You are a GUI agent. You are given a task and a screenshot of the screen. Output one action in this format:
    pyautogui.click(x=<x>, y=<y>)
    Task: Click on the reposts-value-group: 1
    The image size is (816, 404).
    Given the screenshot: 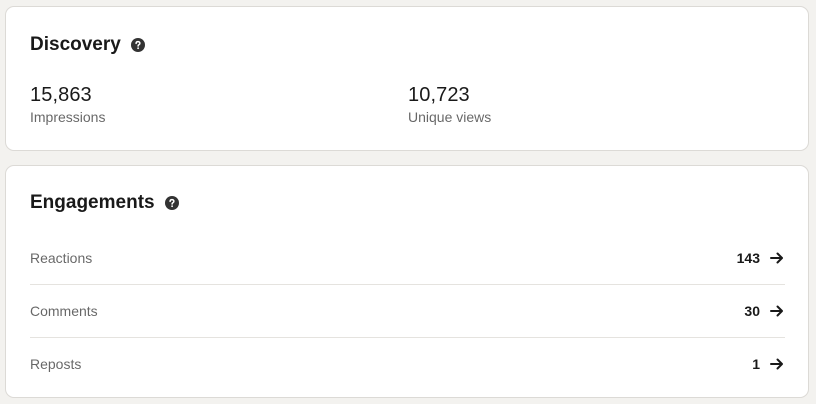 What is the action you would take?
    pyautogui.click(x=768, y=364)
    